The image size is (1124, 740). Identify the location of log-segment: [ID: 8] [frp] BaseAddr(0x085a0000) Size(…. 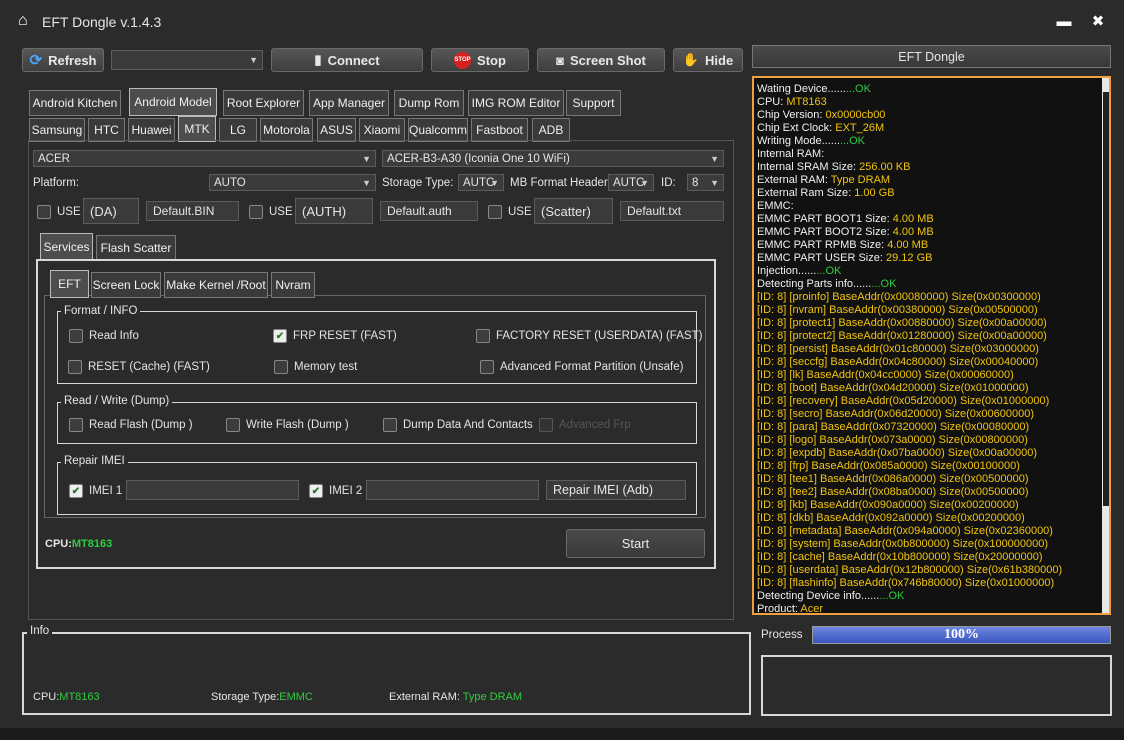
(888, 466).